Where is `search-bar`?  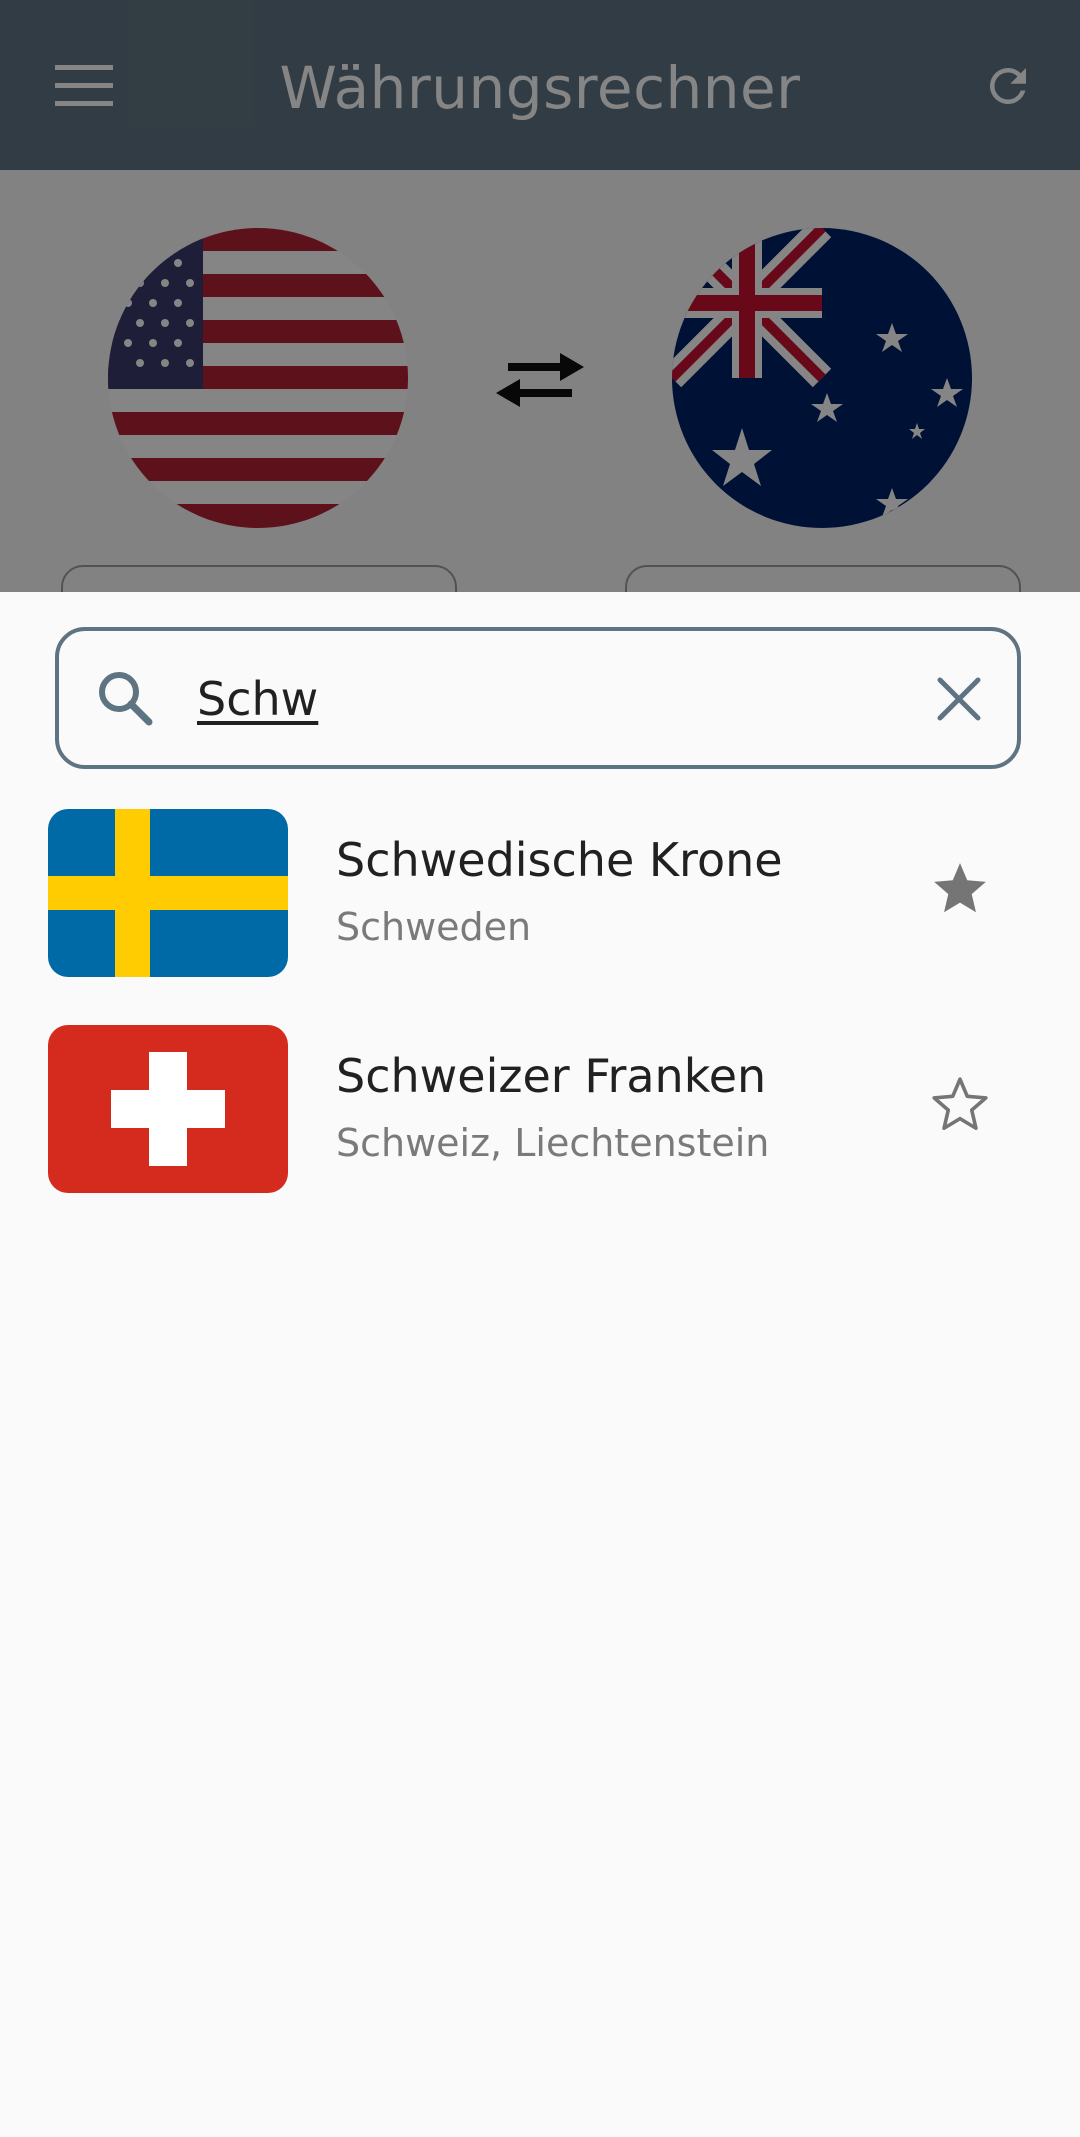
search-bar is located at coordinates (538, 698).